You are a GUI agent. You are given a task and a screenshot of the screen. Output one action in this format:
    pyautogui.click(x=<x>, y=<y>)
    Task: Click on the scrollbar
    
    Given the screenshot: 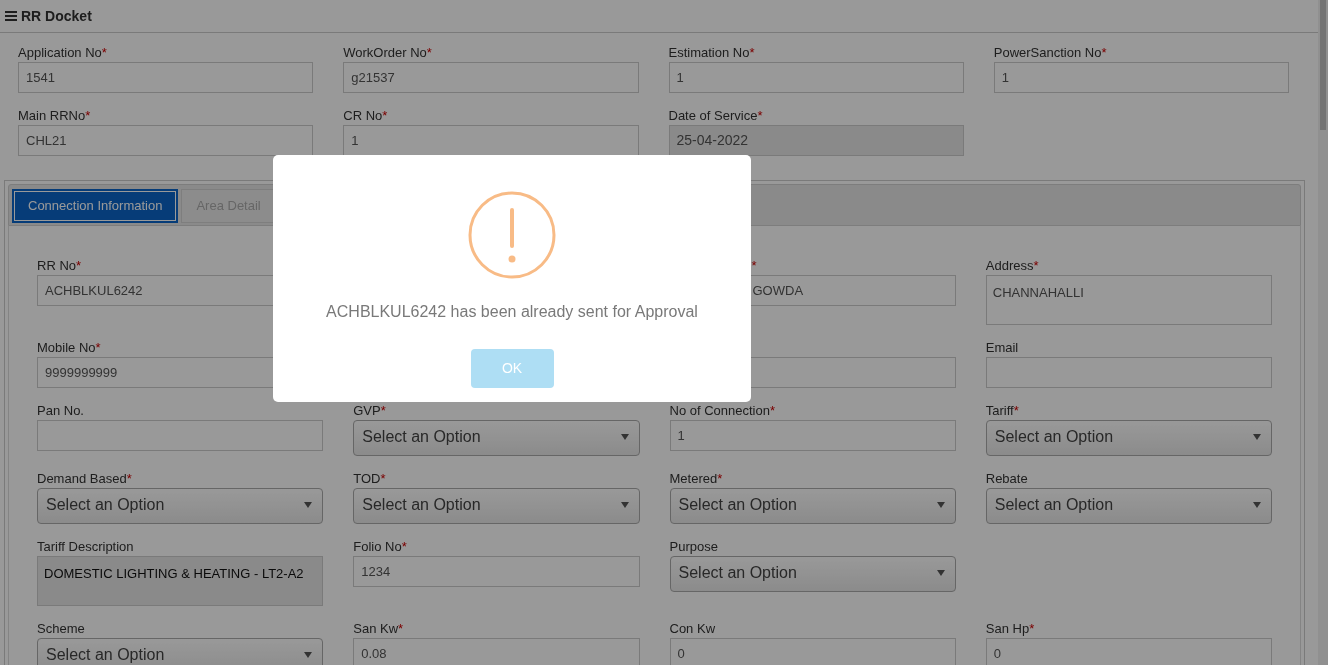 What is the action you would take?
    pyautogui.click(x=1323, y=332)
    